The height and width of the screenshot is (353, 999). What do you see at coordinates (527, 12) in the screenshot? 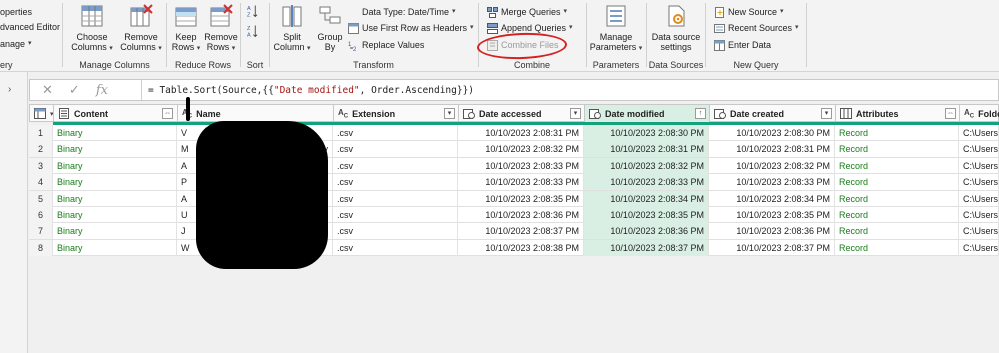
I see `merge-queries-button: Merge Queries ▾` at bounding box center [527, 12].